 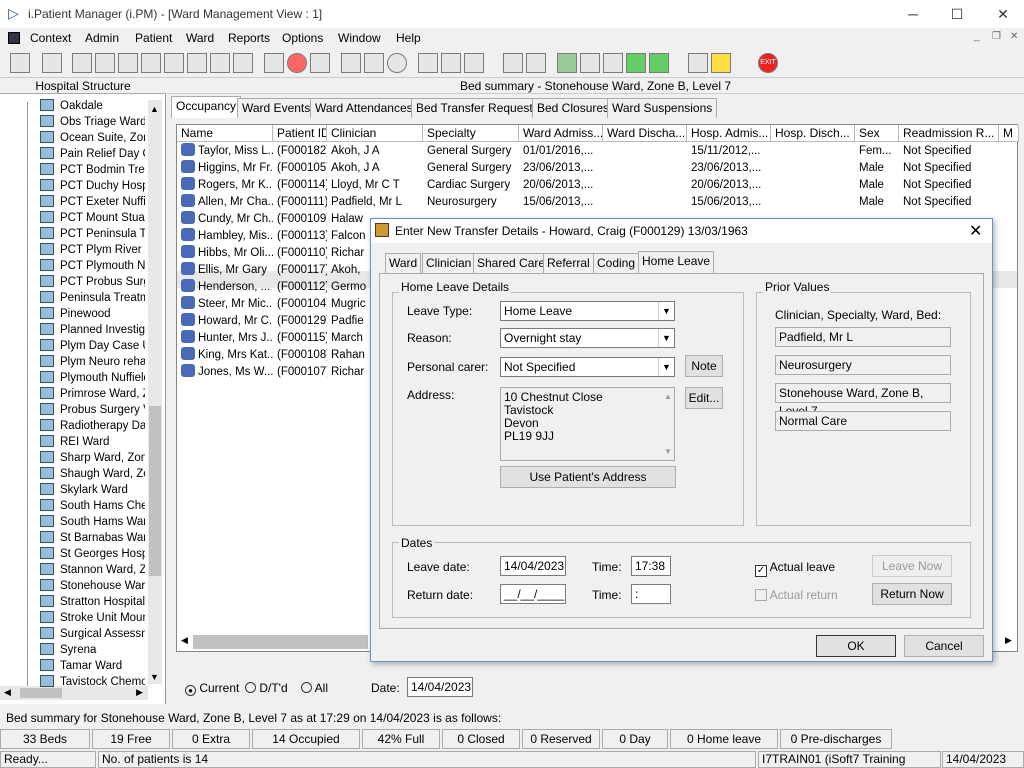 What do you see at coordinates (92, 394) in the screenshot?
I see `tree-item: Primrose Ward, Z` at bounding box center [92, 394].